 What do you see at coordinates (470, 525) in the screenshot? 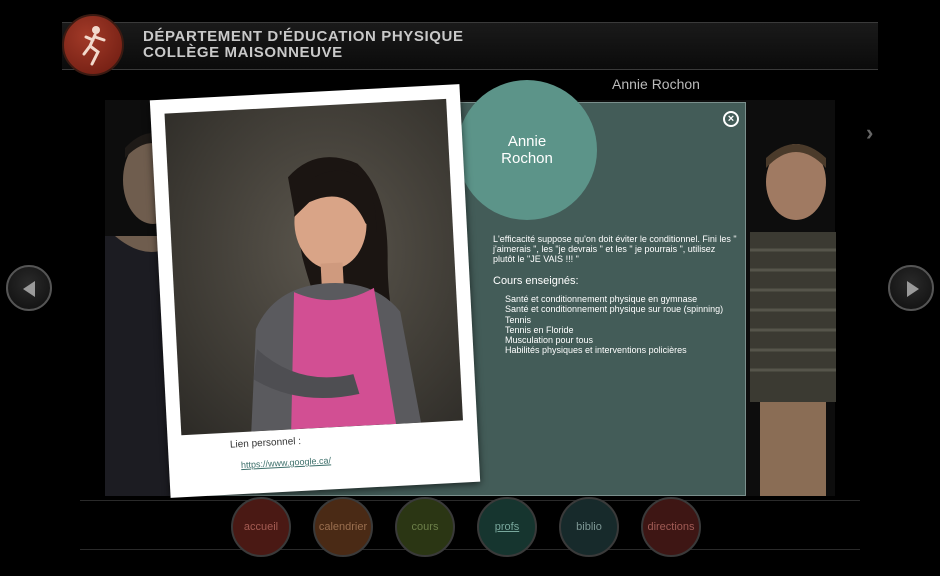
I see `bottom-nav-bar` at bounding box center [470, 525].